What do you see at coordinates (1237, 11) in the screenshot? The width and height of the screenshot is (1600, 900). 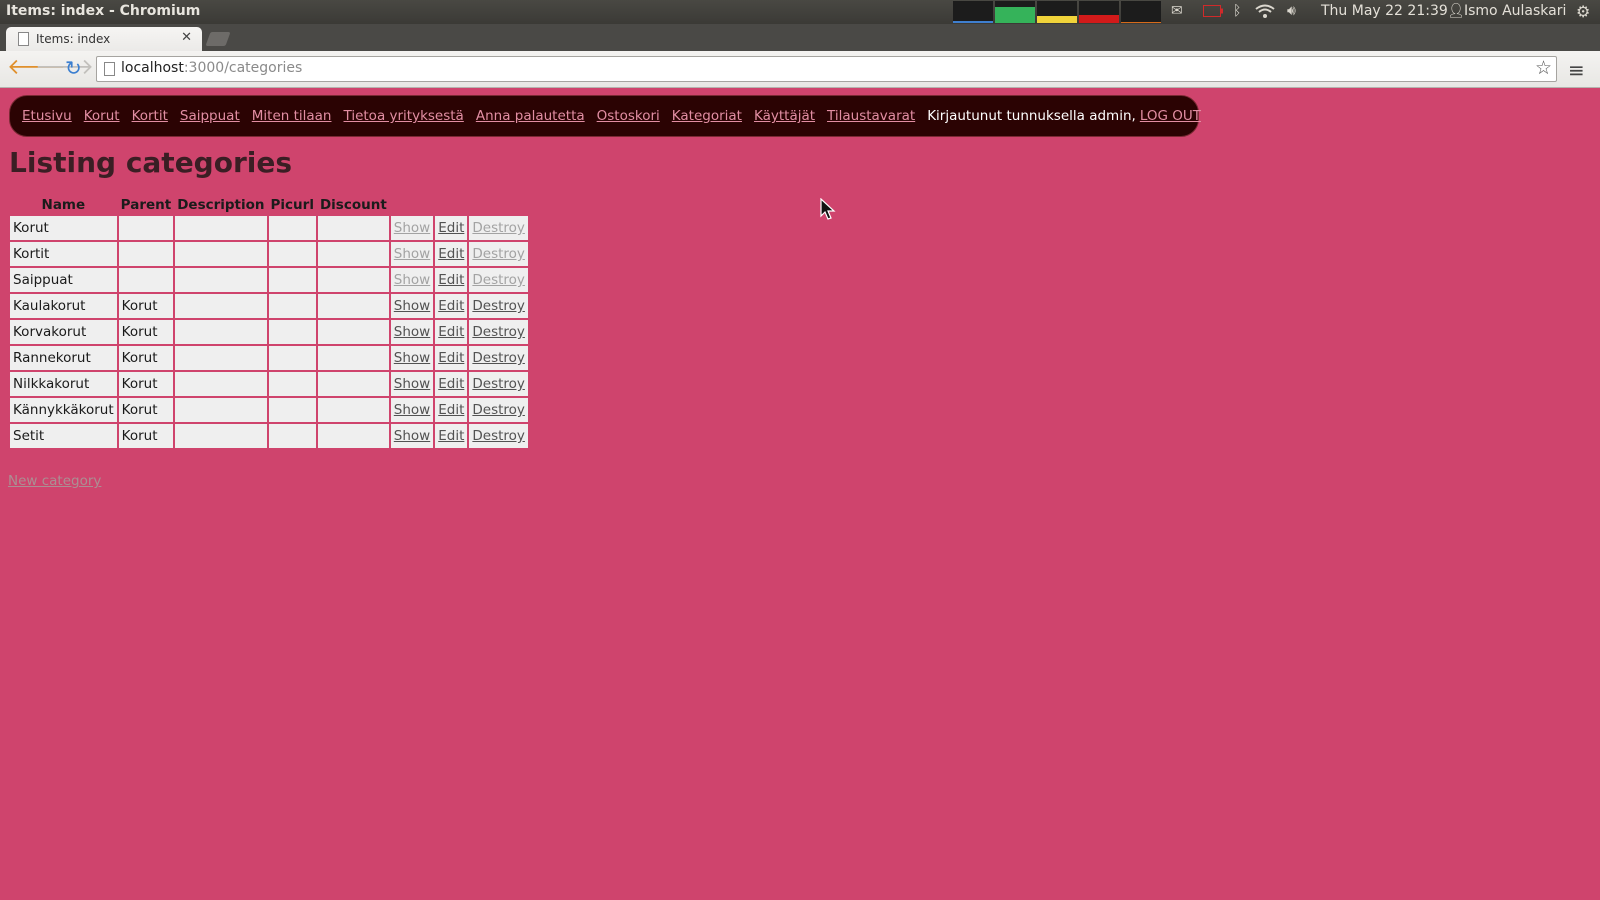 I see `bluetooth-icon: ᛒ` at bounding box center [1237, 11].